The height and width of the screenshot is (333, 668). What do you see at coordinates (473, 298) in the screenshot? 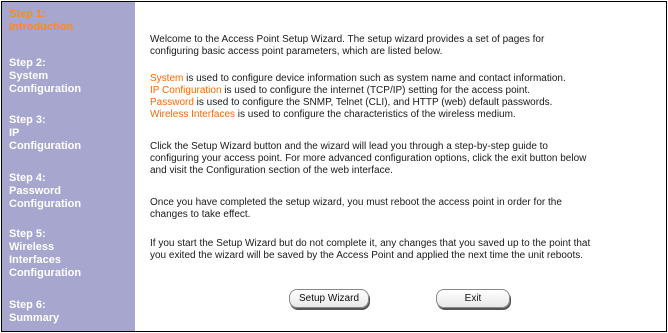
I see `exit-button: Exit` at bounding box center [473, 298].